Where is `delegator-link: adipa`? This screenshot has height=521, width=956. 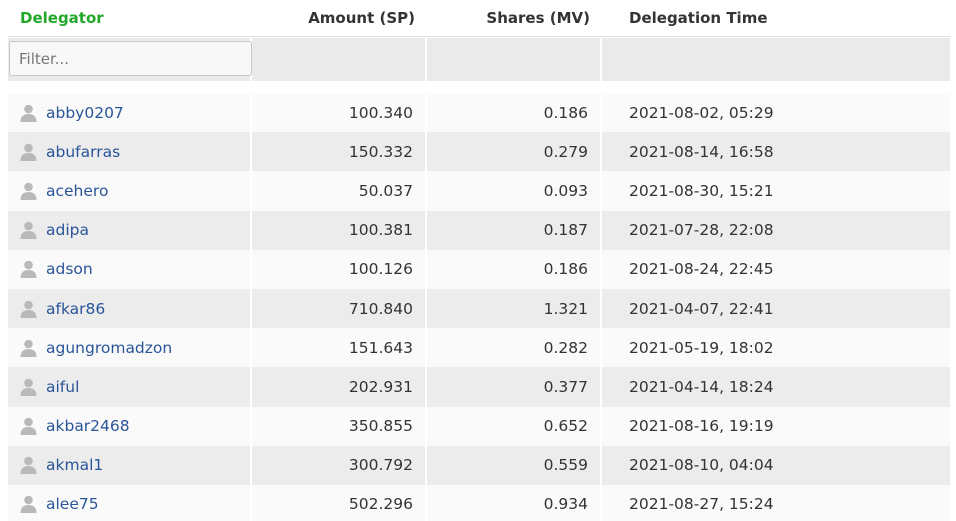 delegator-link: adipa is located at coordinates (67, 230).